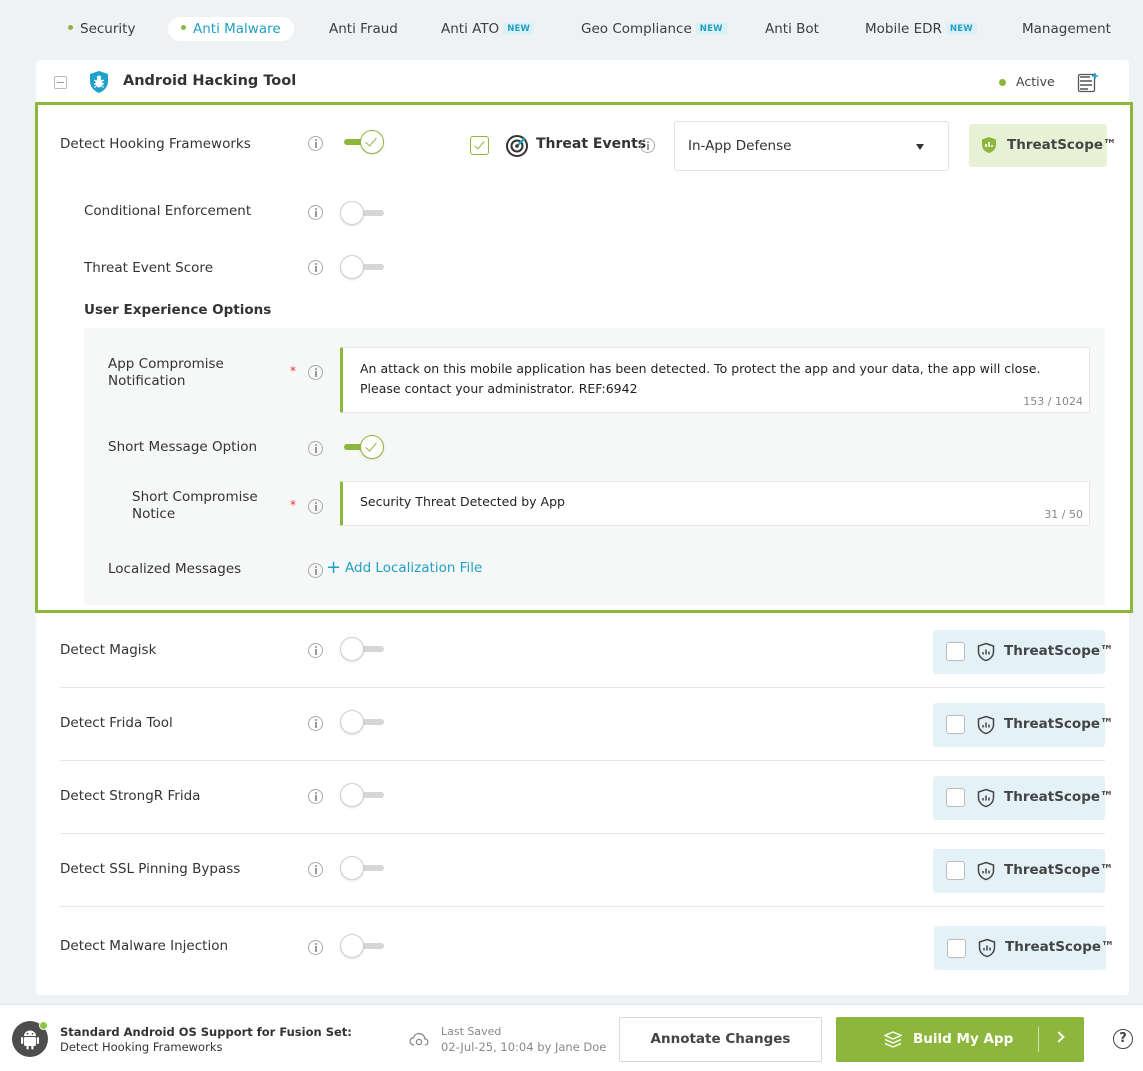 The image size is (1143, 1071). I want to click on defense-select: In-App Defense, so click(811, 146).